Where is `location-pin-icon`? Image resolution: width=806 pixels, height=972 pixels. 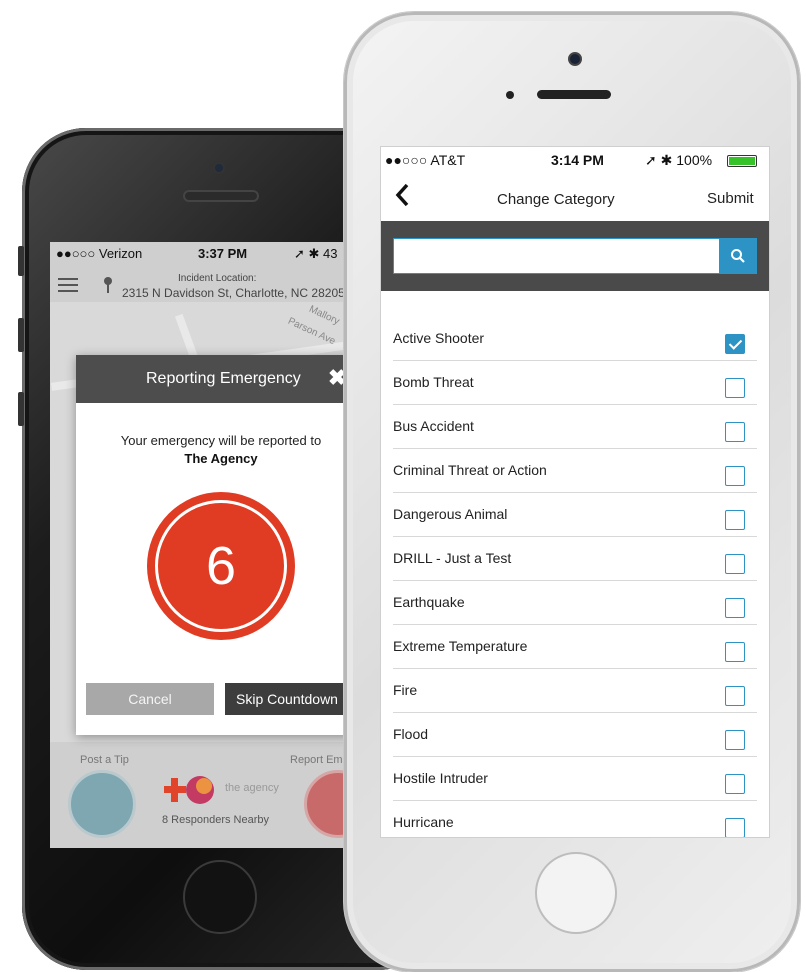 location-pin-icon is located at coordinates (108, 286).